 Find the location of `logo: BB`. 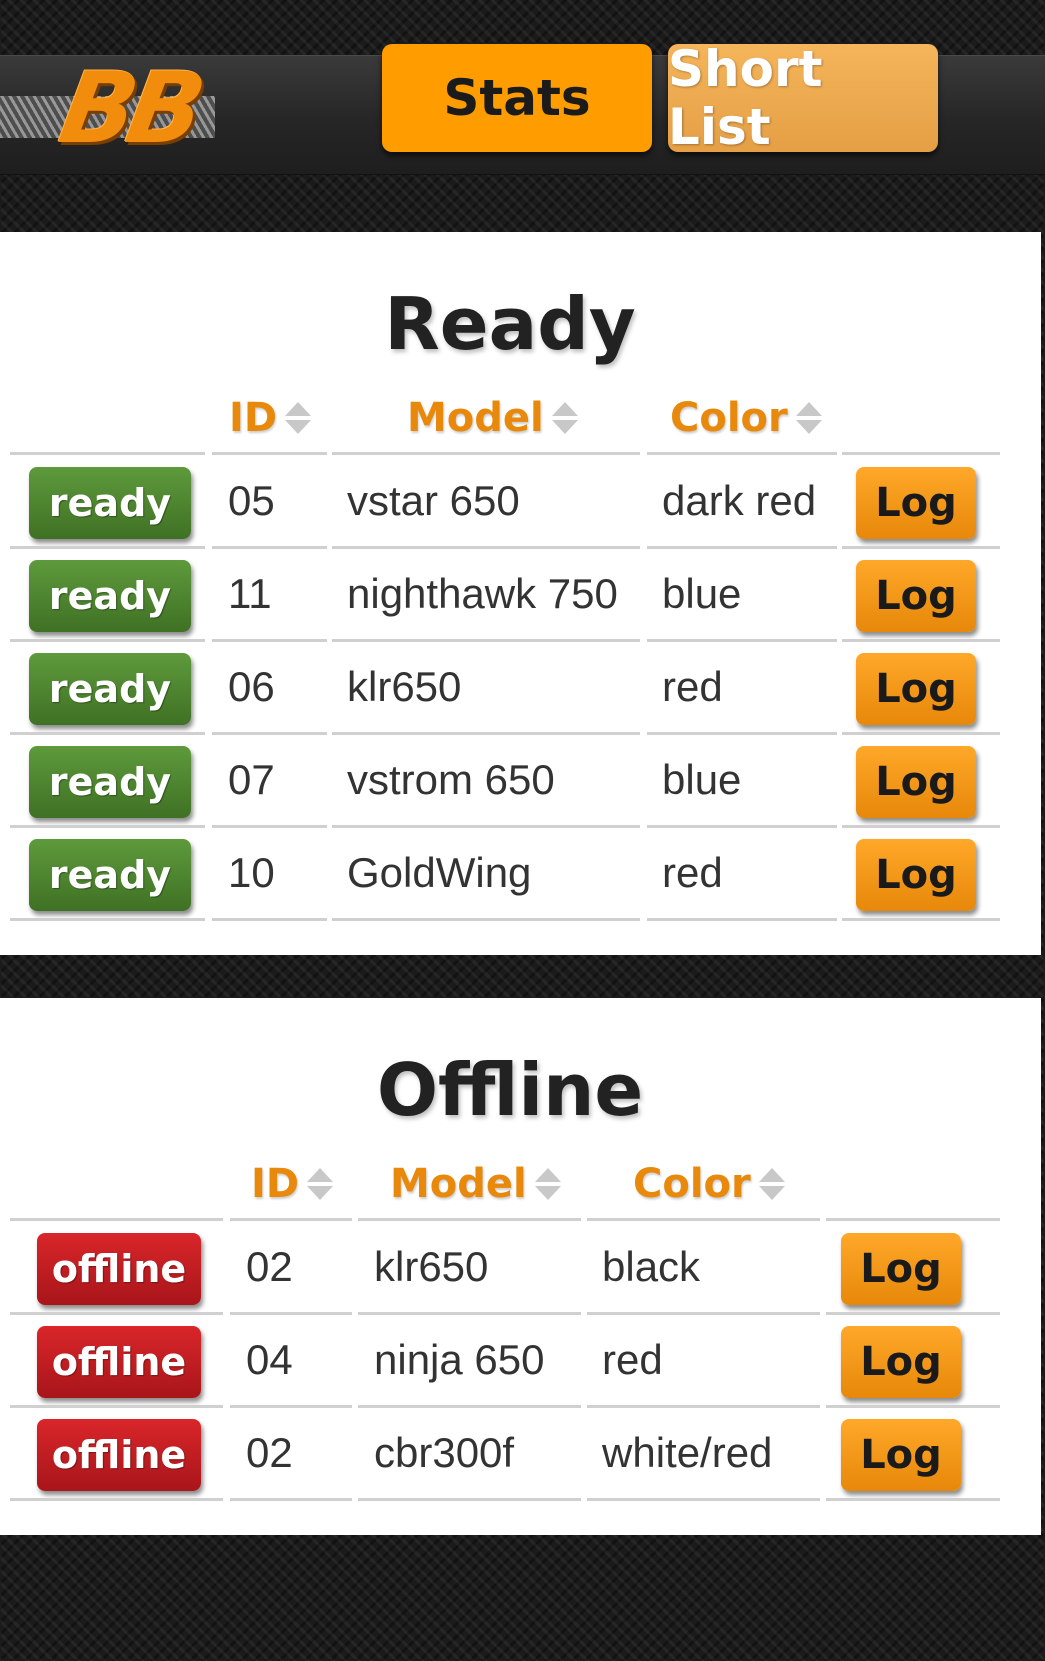

logo: BB is located at coordinates (107, 109).